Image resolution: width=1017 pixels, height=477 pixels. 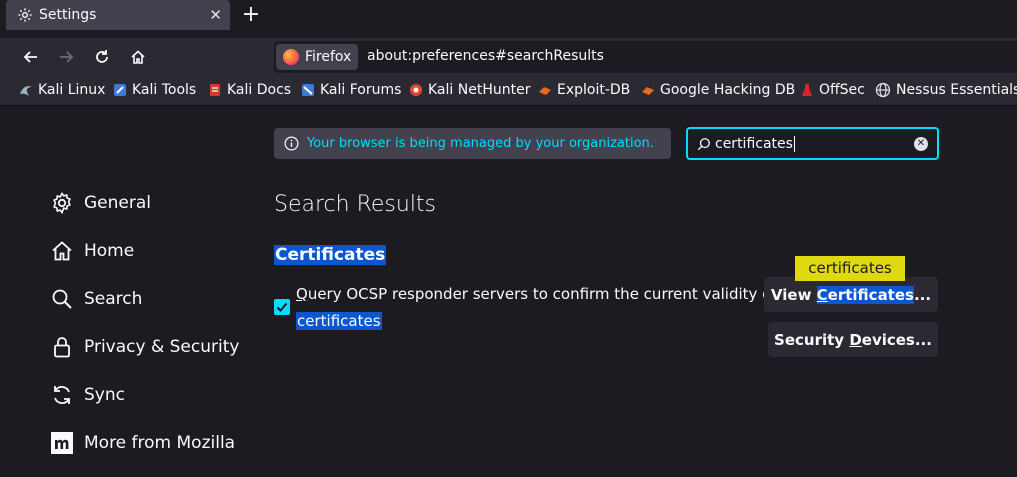 I want to click on page-title: Search Results, so click(x=355, y=204).